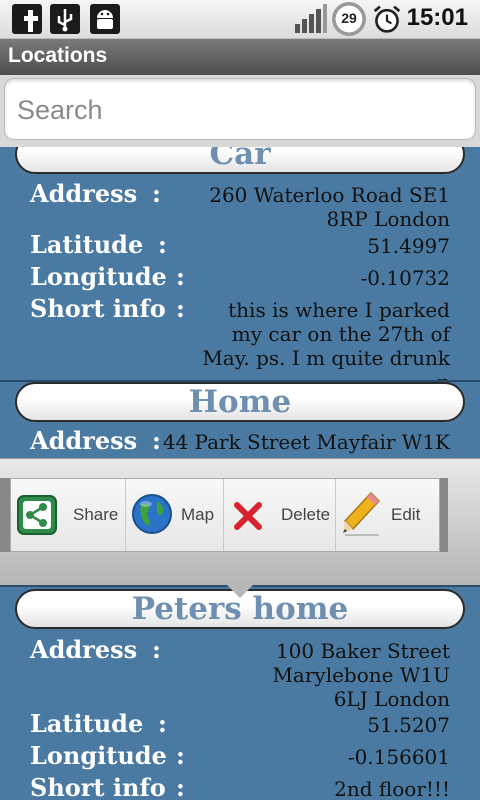 The width and height of the screenshot is (480, 800). What do you see at coordinates (387, 515) in the screenshot?
I see `edit-button: Edit` at bounding box center [387, 515].